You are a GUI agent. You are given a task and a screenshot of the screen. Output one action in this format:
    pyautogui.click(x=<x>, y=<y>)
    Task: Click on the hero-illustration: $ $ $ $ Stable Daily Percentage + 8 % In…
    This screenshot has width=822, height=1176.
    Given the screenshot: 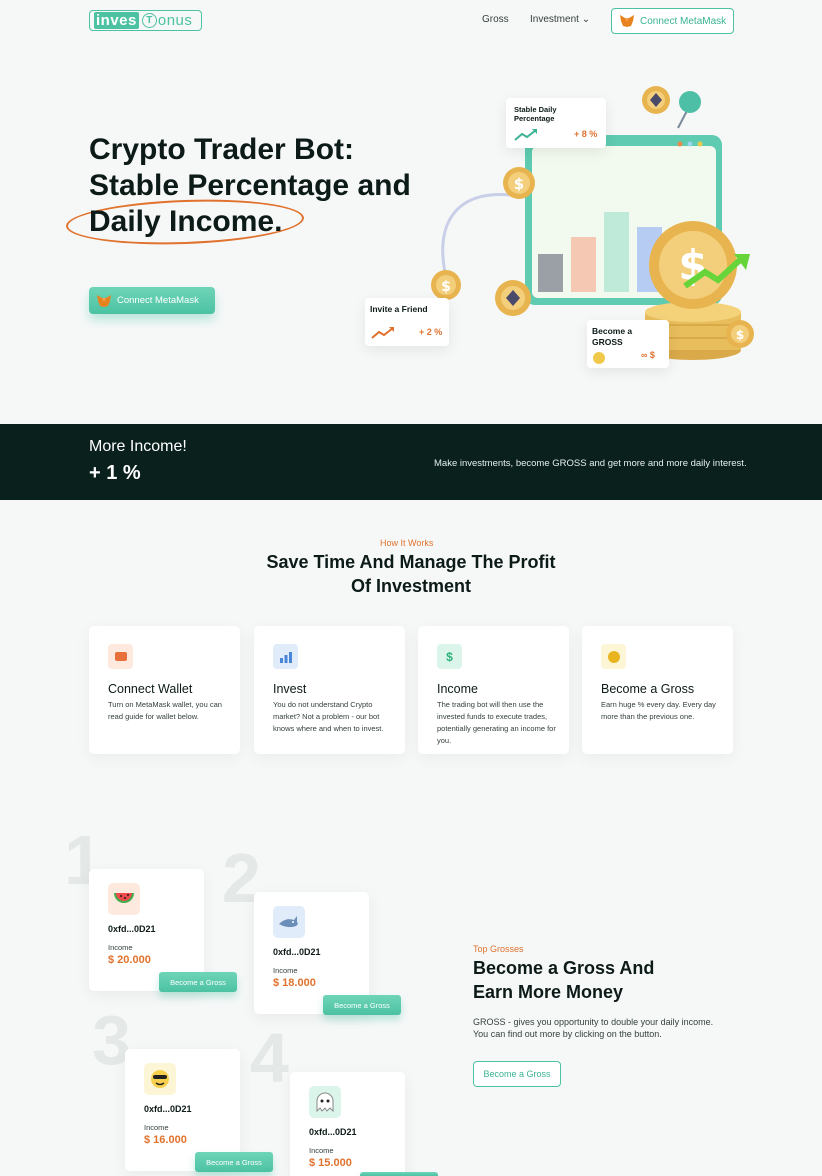 What is the action you would take?
    pyautogui.click(x=570, y=230)
    